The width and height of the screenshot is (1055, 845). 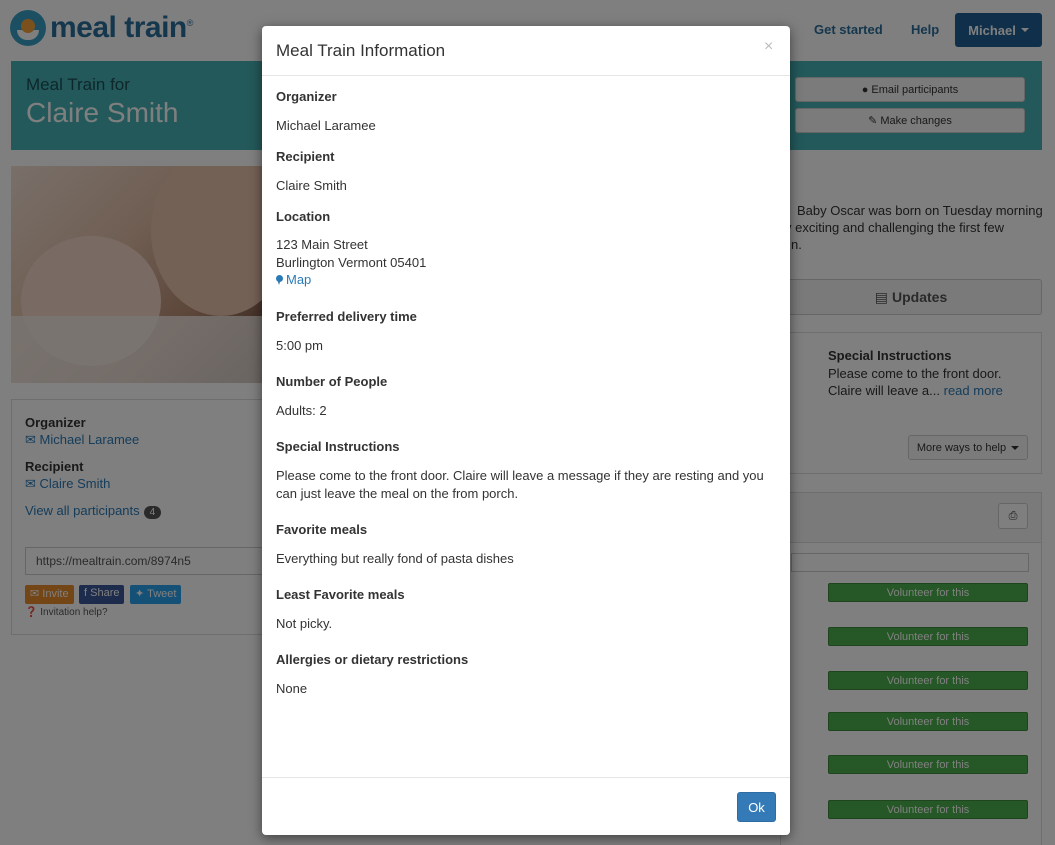 What do you see at coordinates (322, 529) in the screenshot?
I see `favorite-meals-label: Favorite meals` at bounding box center [322, 529].